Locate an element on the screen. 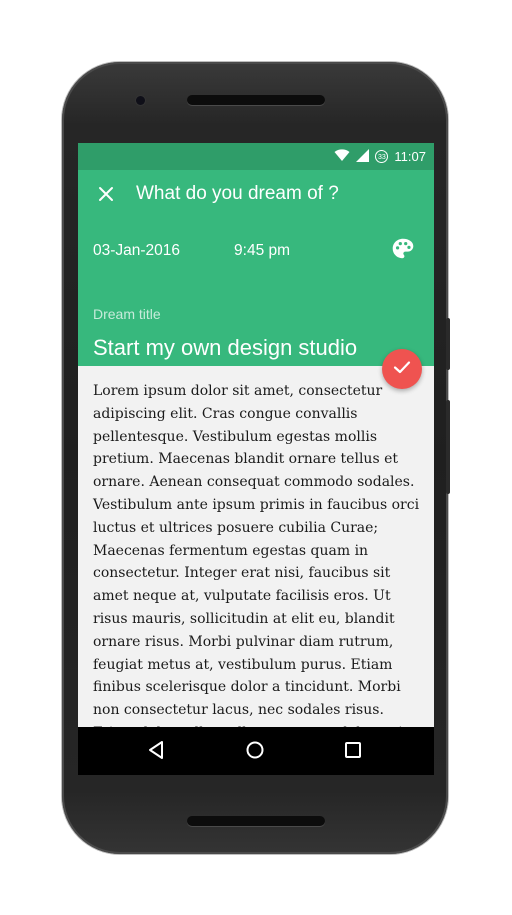  palette-button is located at coordinates (403, 251).